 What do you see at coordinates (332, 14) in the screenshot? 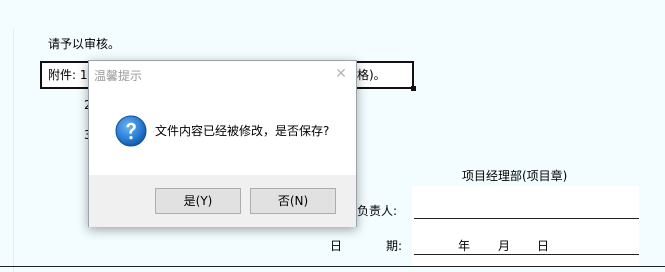
I see `document-top-band` at bounding box center [332, 14].